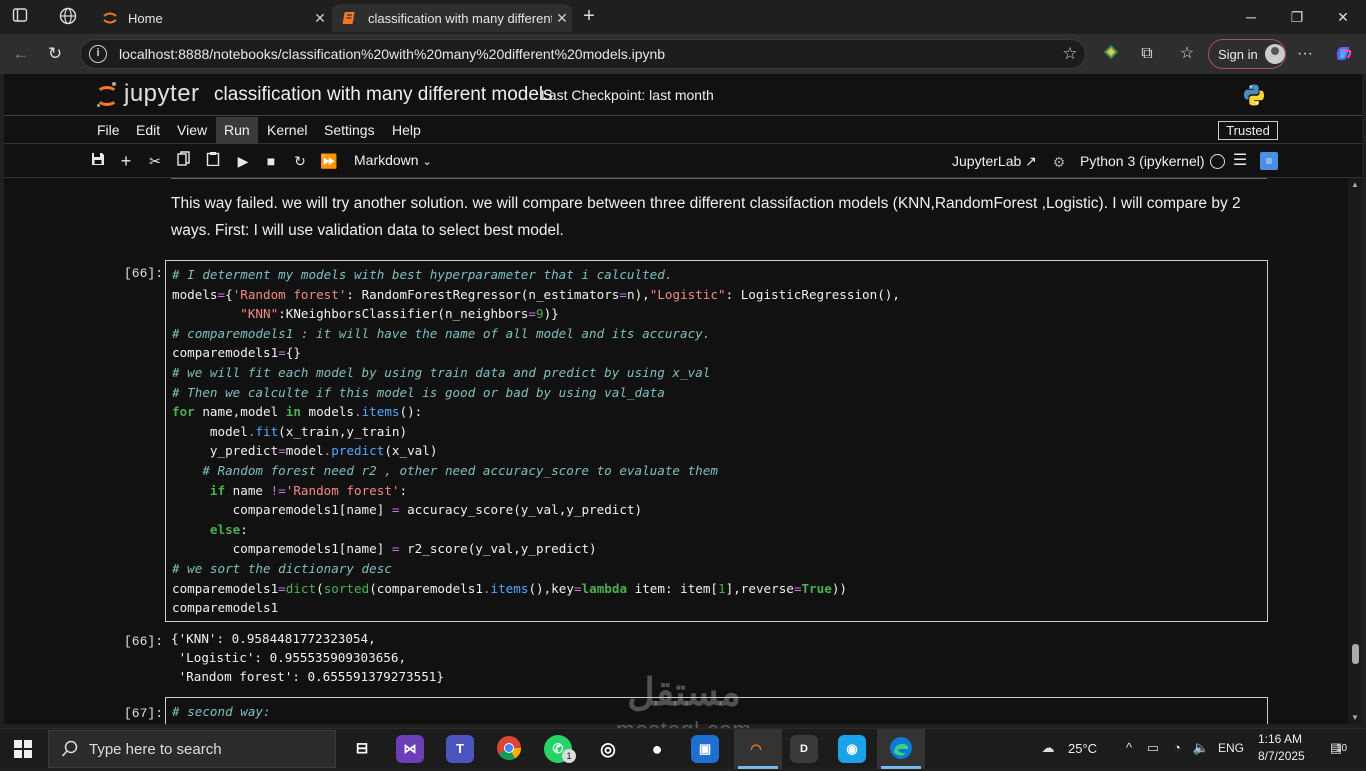 The height and width of the screenshot is (771, 1366). What do you see at coordinates (192, 130) in the screenshot?
I see `menu-view: View` at bounding box center [192, 130].